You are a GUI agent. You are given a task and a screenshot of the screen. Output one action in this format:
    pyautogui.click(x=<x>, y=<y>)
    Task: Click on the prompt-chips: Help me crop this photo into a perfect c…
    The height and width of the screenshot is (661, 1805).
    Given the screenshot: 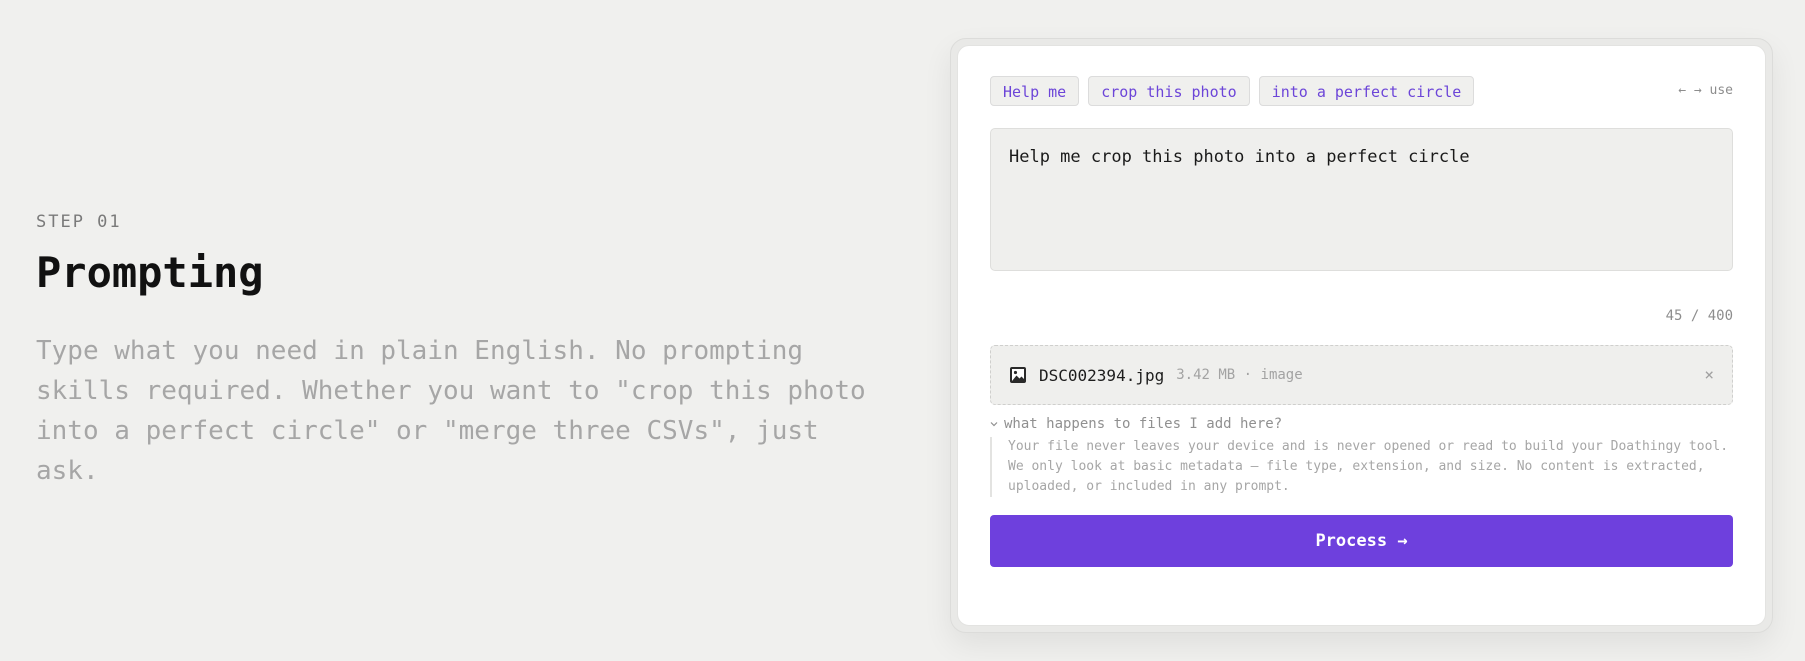 What is the action you would take?
    pyautogui.click(x=1232, y=91)
    